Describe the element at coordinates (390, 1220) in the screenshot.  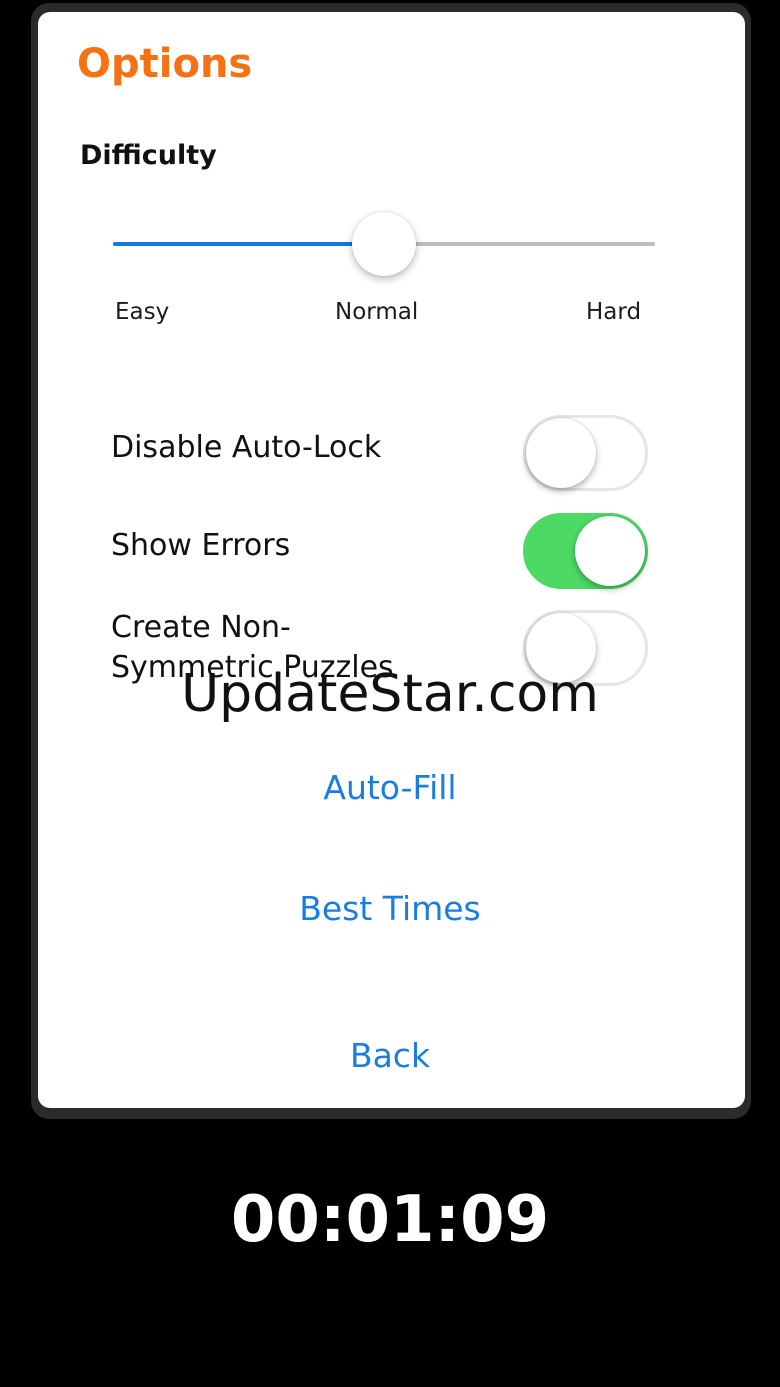
I see `game-timer: 00:01:09` at that location.